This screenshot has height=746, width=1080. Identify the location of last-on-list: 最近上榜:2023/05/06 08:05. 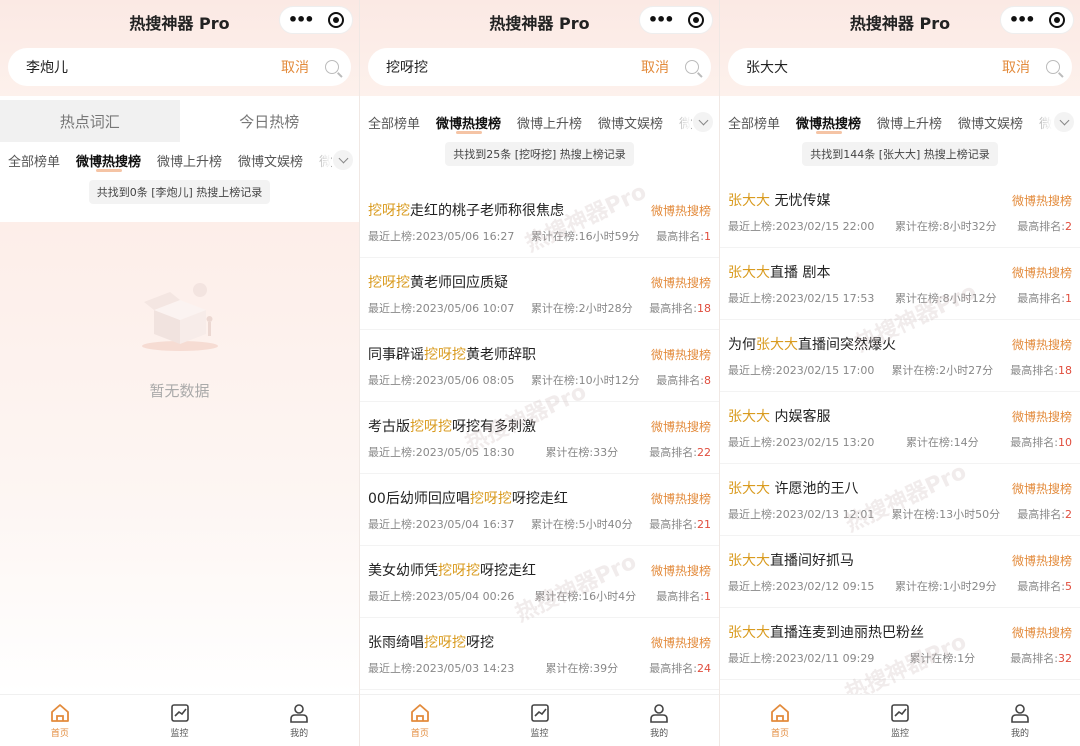
(441, 380).